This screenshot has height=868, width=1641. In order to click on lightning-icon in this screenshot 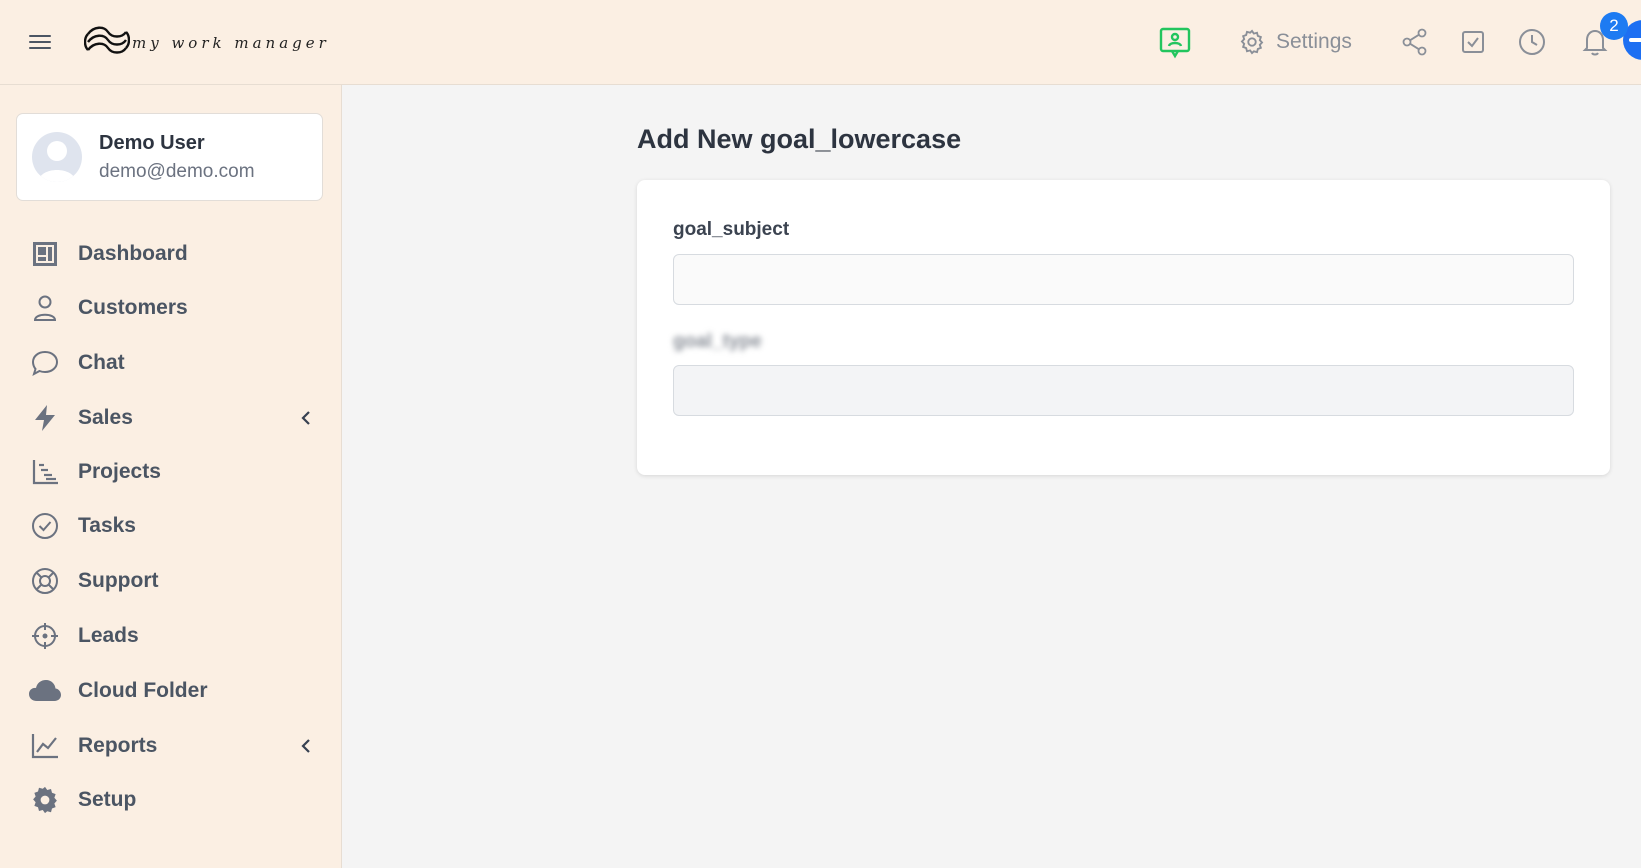, I will do `click(45, 418)`.